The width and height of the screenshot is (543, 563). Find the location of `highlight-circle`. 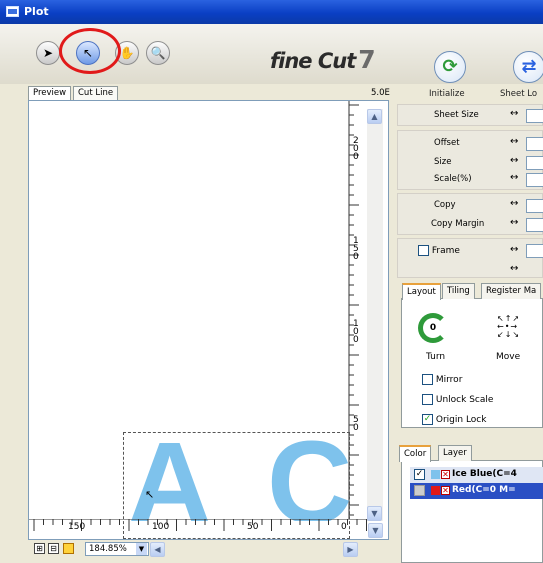

highlight-circle is located at coordinates (90, 51).